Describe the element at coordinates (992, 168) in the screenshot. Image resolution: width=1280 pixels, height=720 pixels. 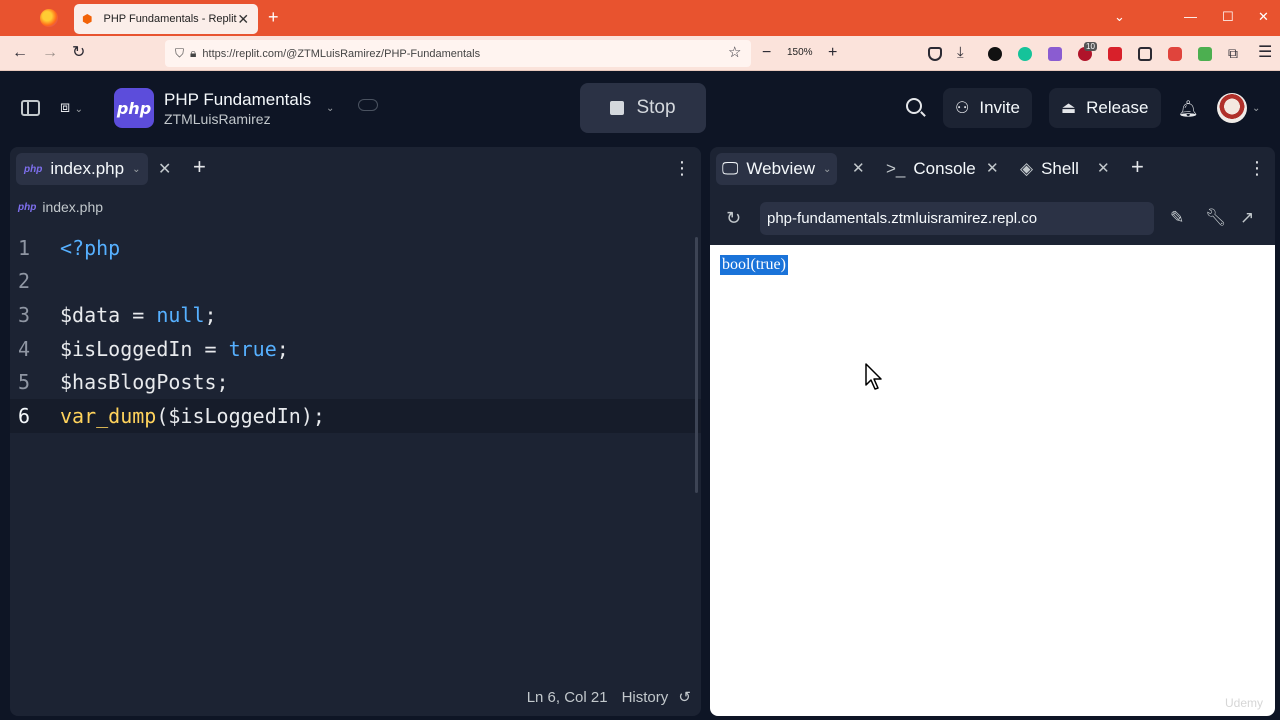
I see `close-console-tab-icon: ✕` at that location.